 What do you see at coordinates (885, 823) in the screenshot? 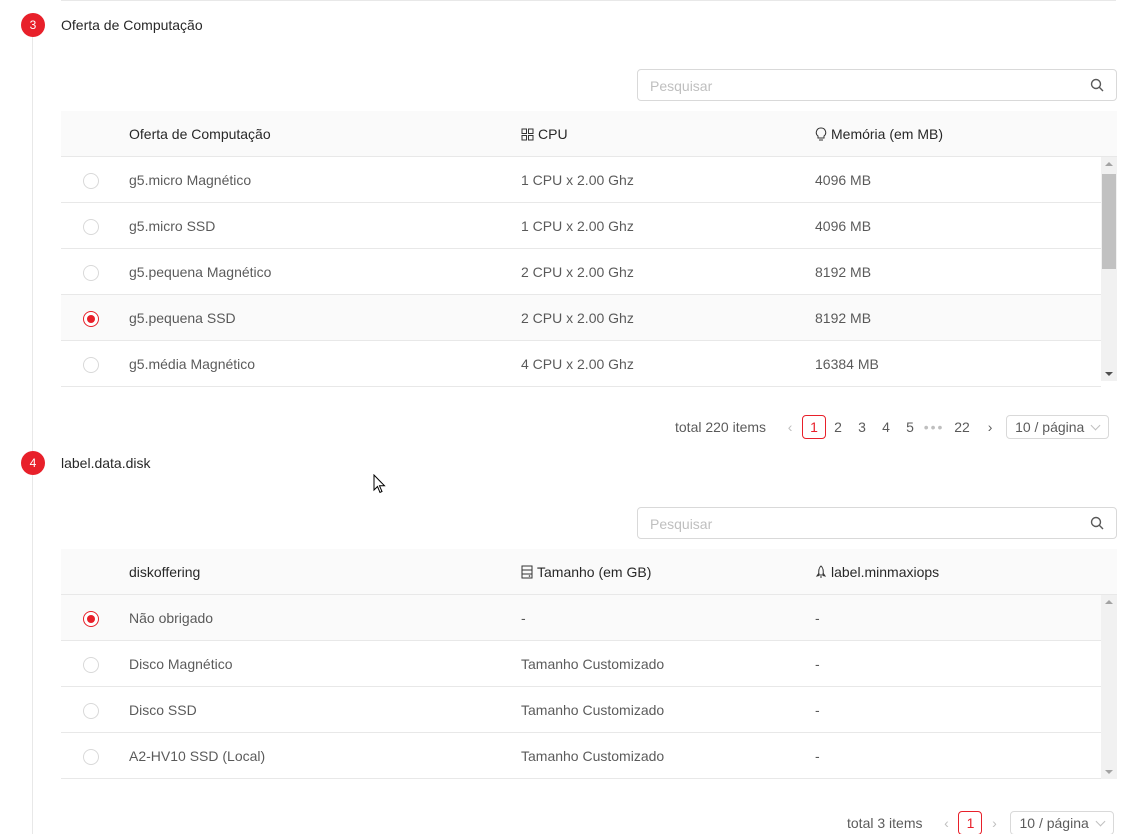
I see `pagination-total: total 3 items` at bounding box center [885, 823].